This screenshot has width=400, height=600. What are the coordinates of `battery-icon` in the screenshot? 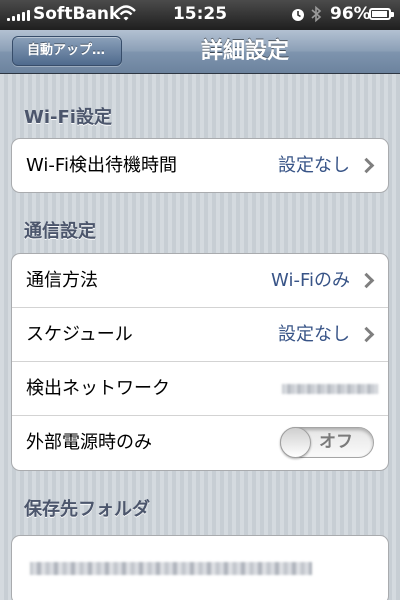 It's located at (381, 14).